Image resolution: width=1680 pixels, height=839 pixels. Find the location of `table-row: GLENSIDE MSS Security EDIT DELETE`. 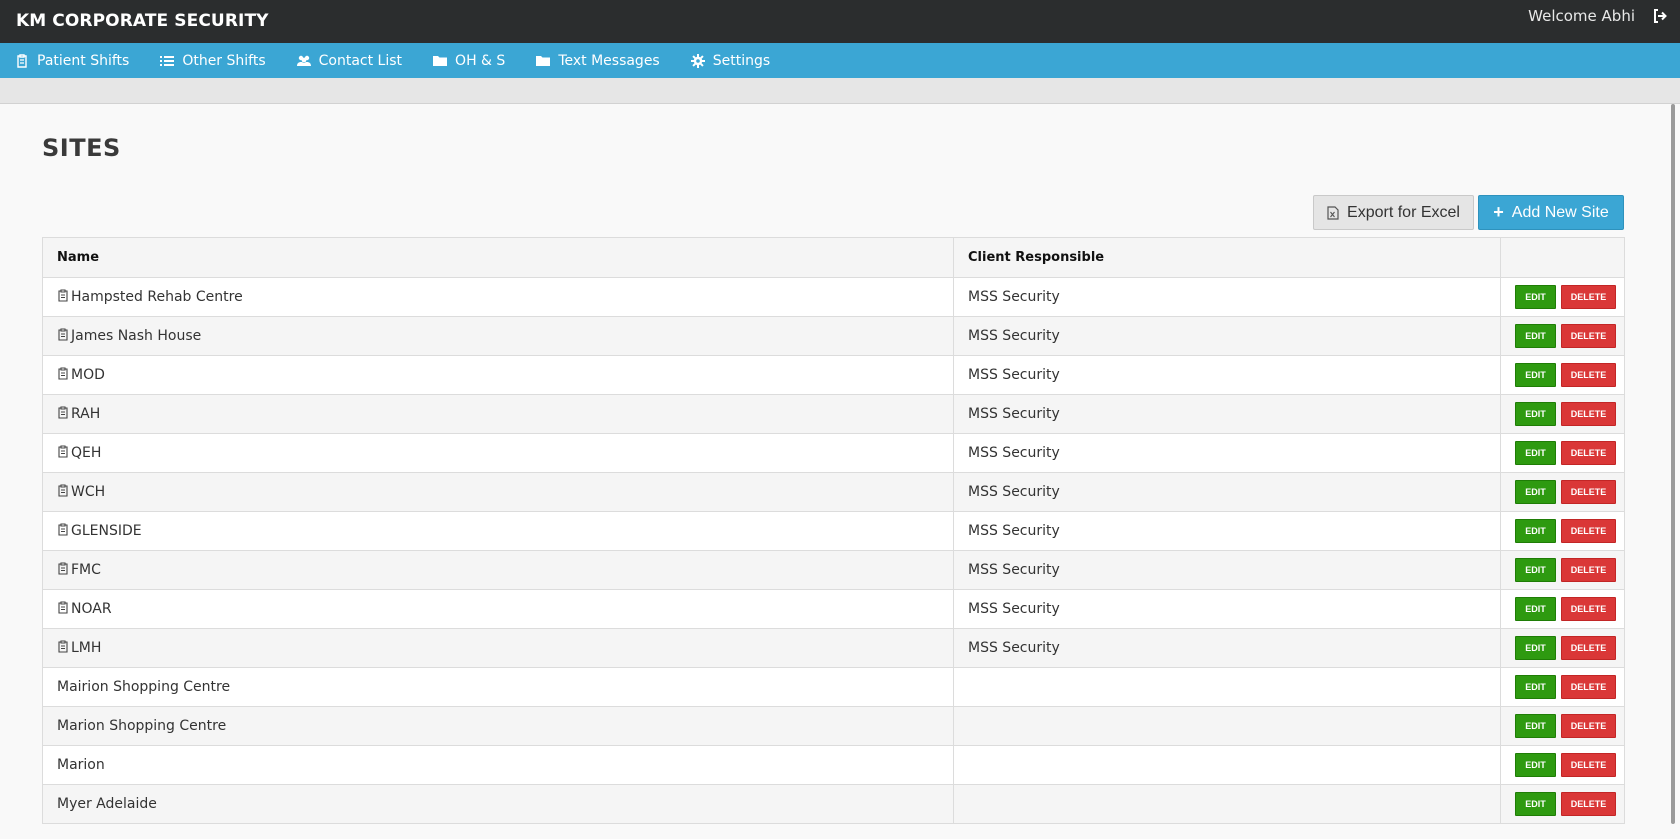

table-row: GLENSIDE MSS Security EDIT DELETE is located at coordinates (833, 531).